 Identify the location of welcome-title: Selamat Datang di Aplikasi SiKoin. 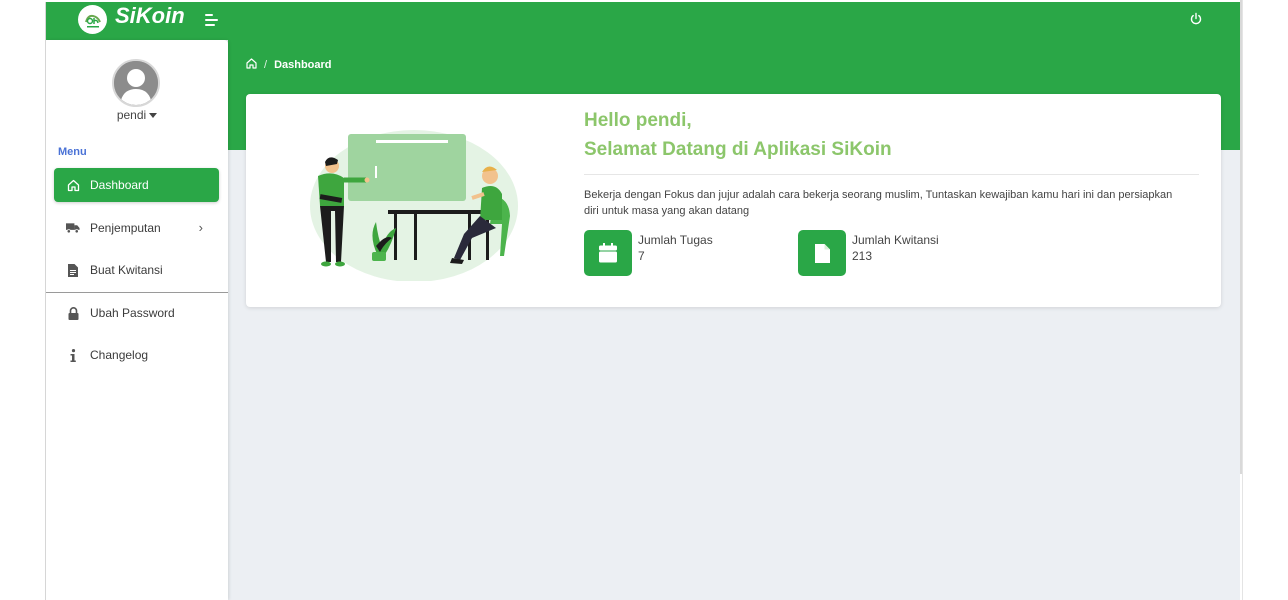
(738, 149).